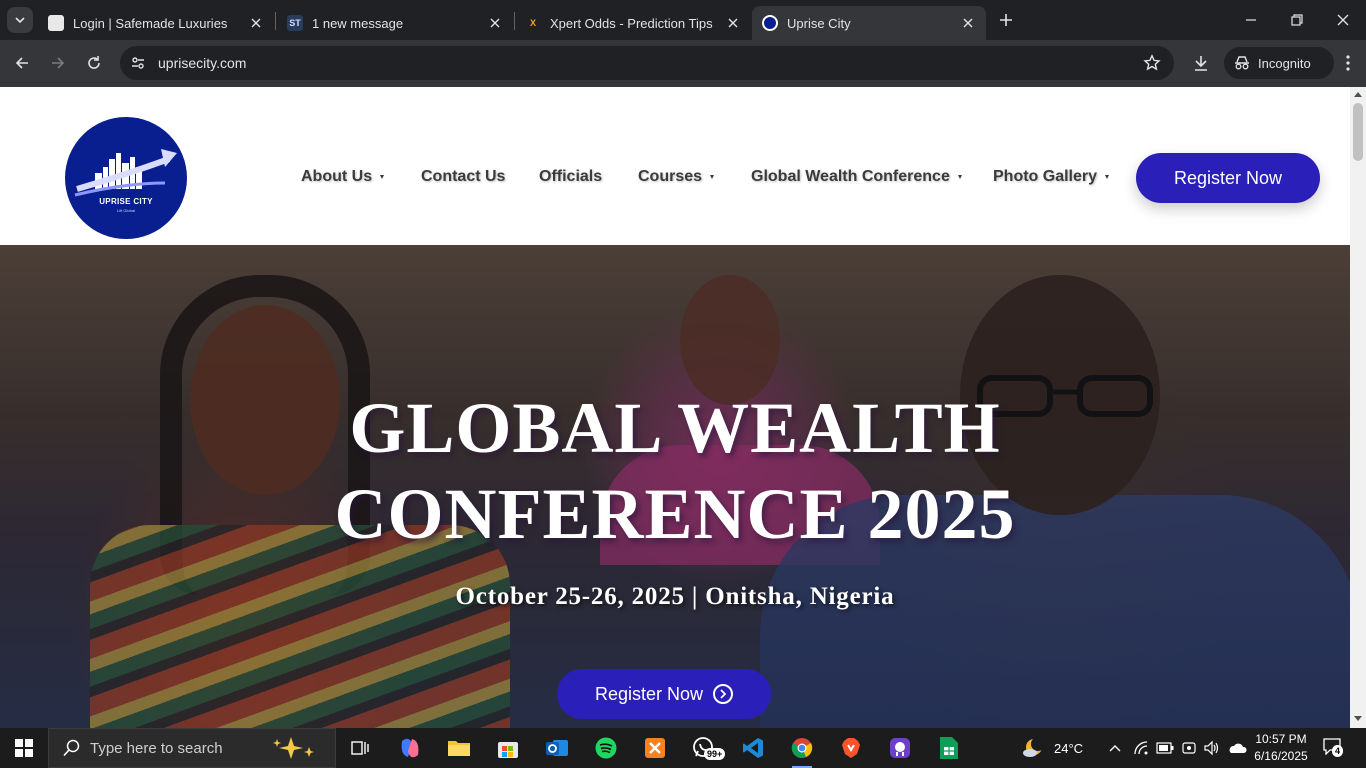  What do you see at coordinates (1284, 63) in the screenshot?
I see `incognito-label: Incognito` at bounding box center [1284, 63].